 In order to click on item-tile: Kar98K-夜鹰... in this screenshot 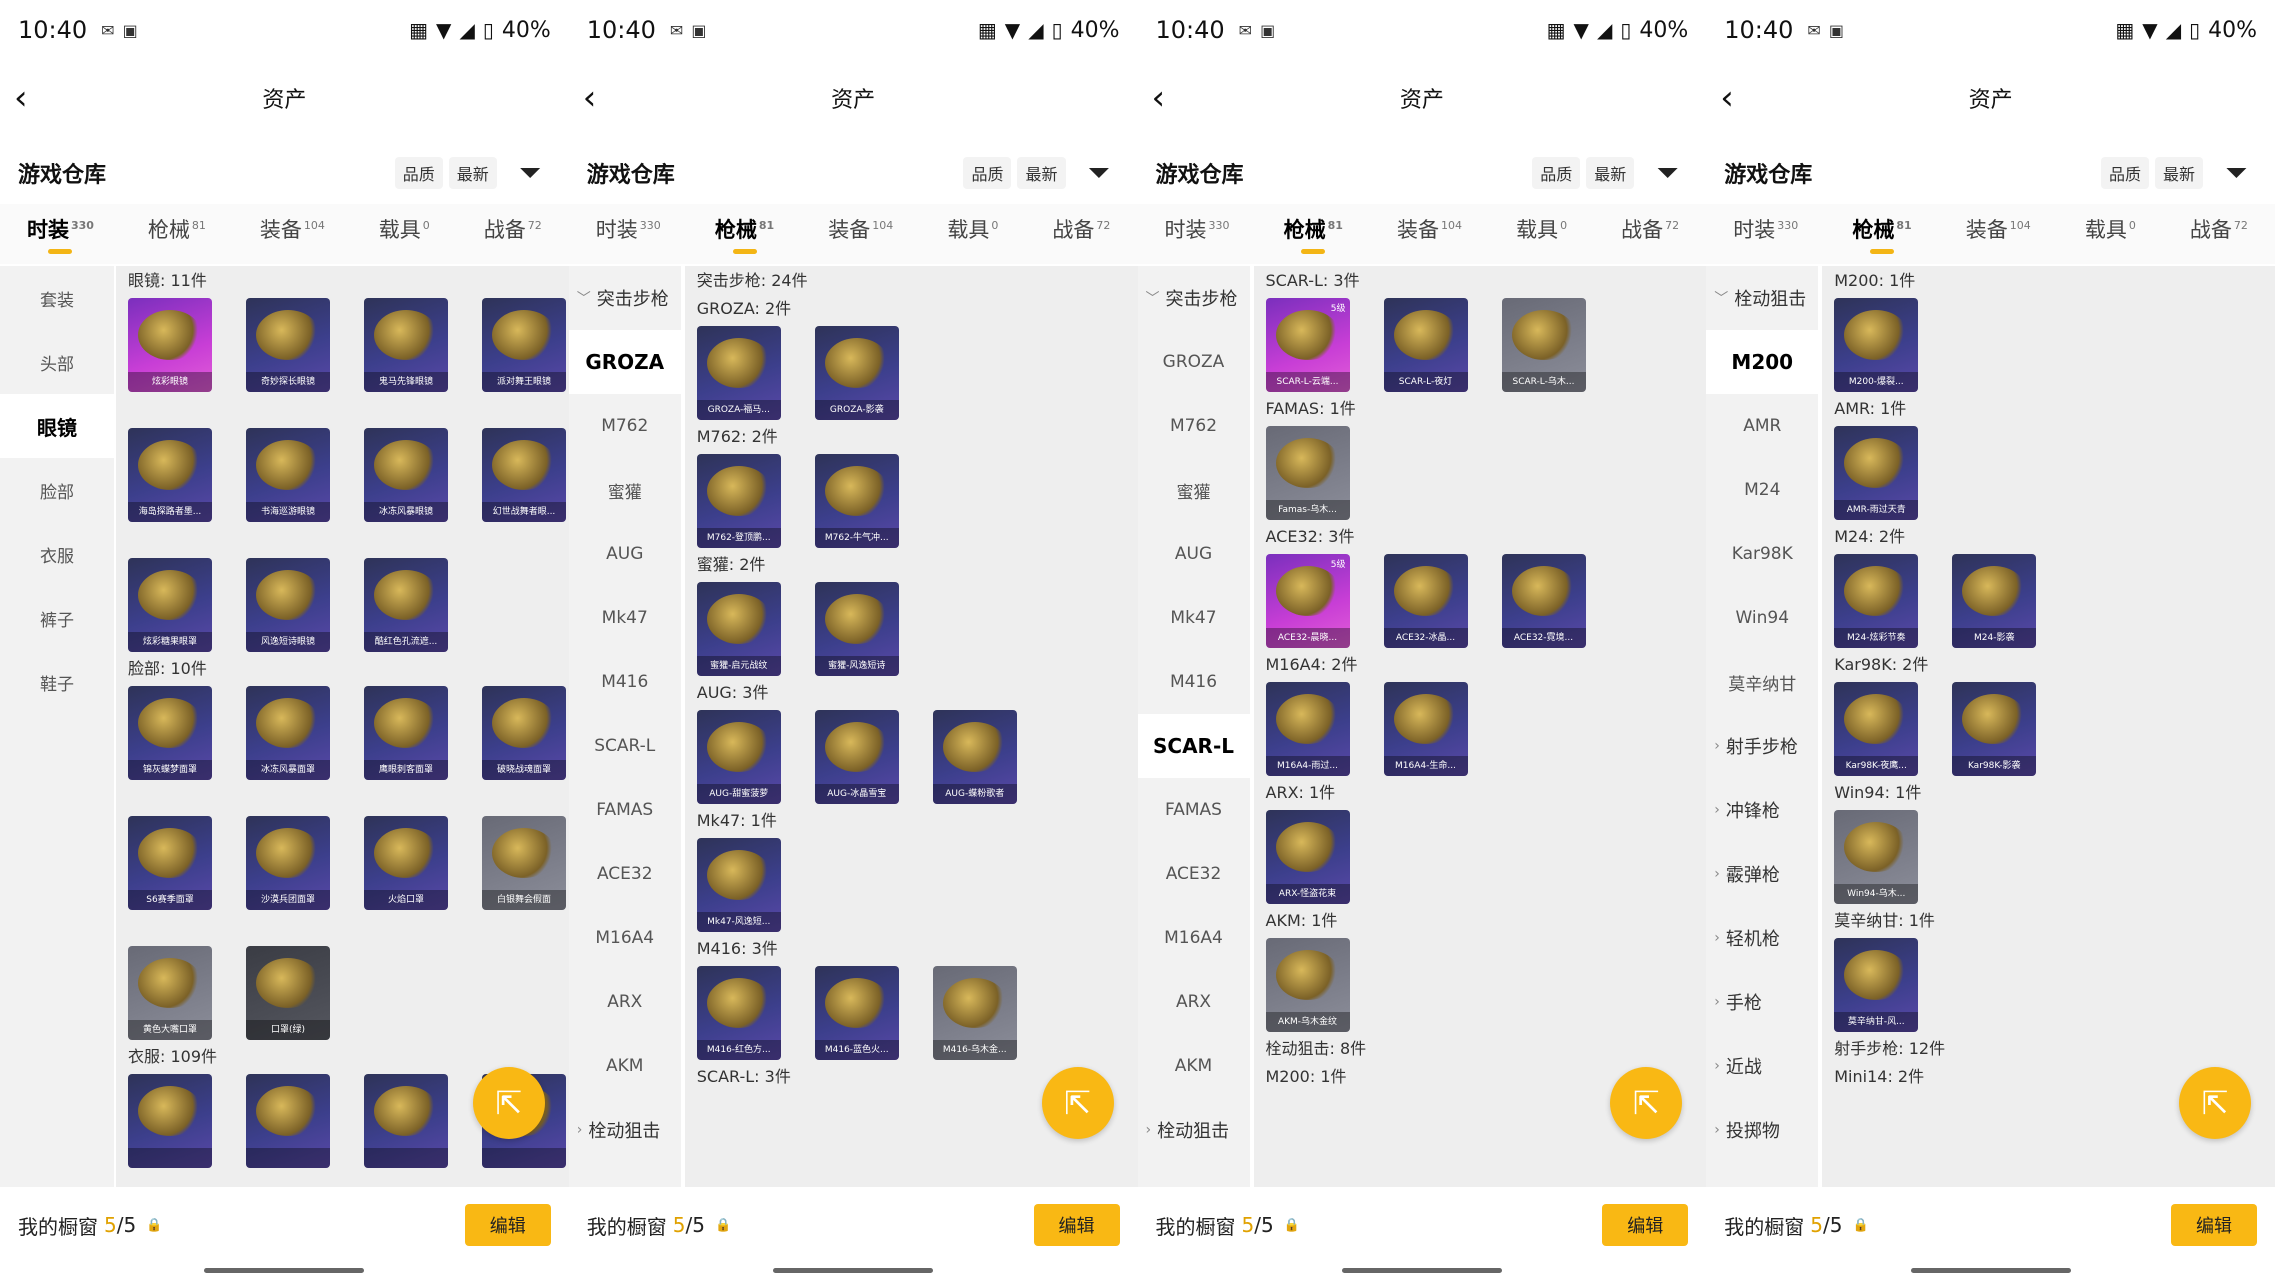, I will do `click(1876, 729)`.